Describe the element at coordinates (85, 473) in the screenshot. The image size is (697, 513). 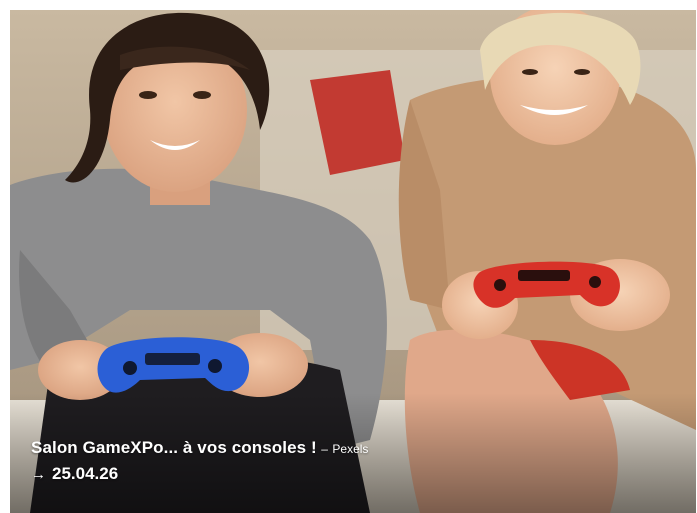
I see `event-date: 25.04.26` at that location.